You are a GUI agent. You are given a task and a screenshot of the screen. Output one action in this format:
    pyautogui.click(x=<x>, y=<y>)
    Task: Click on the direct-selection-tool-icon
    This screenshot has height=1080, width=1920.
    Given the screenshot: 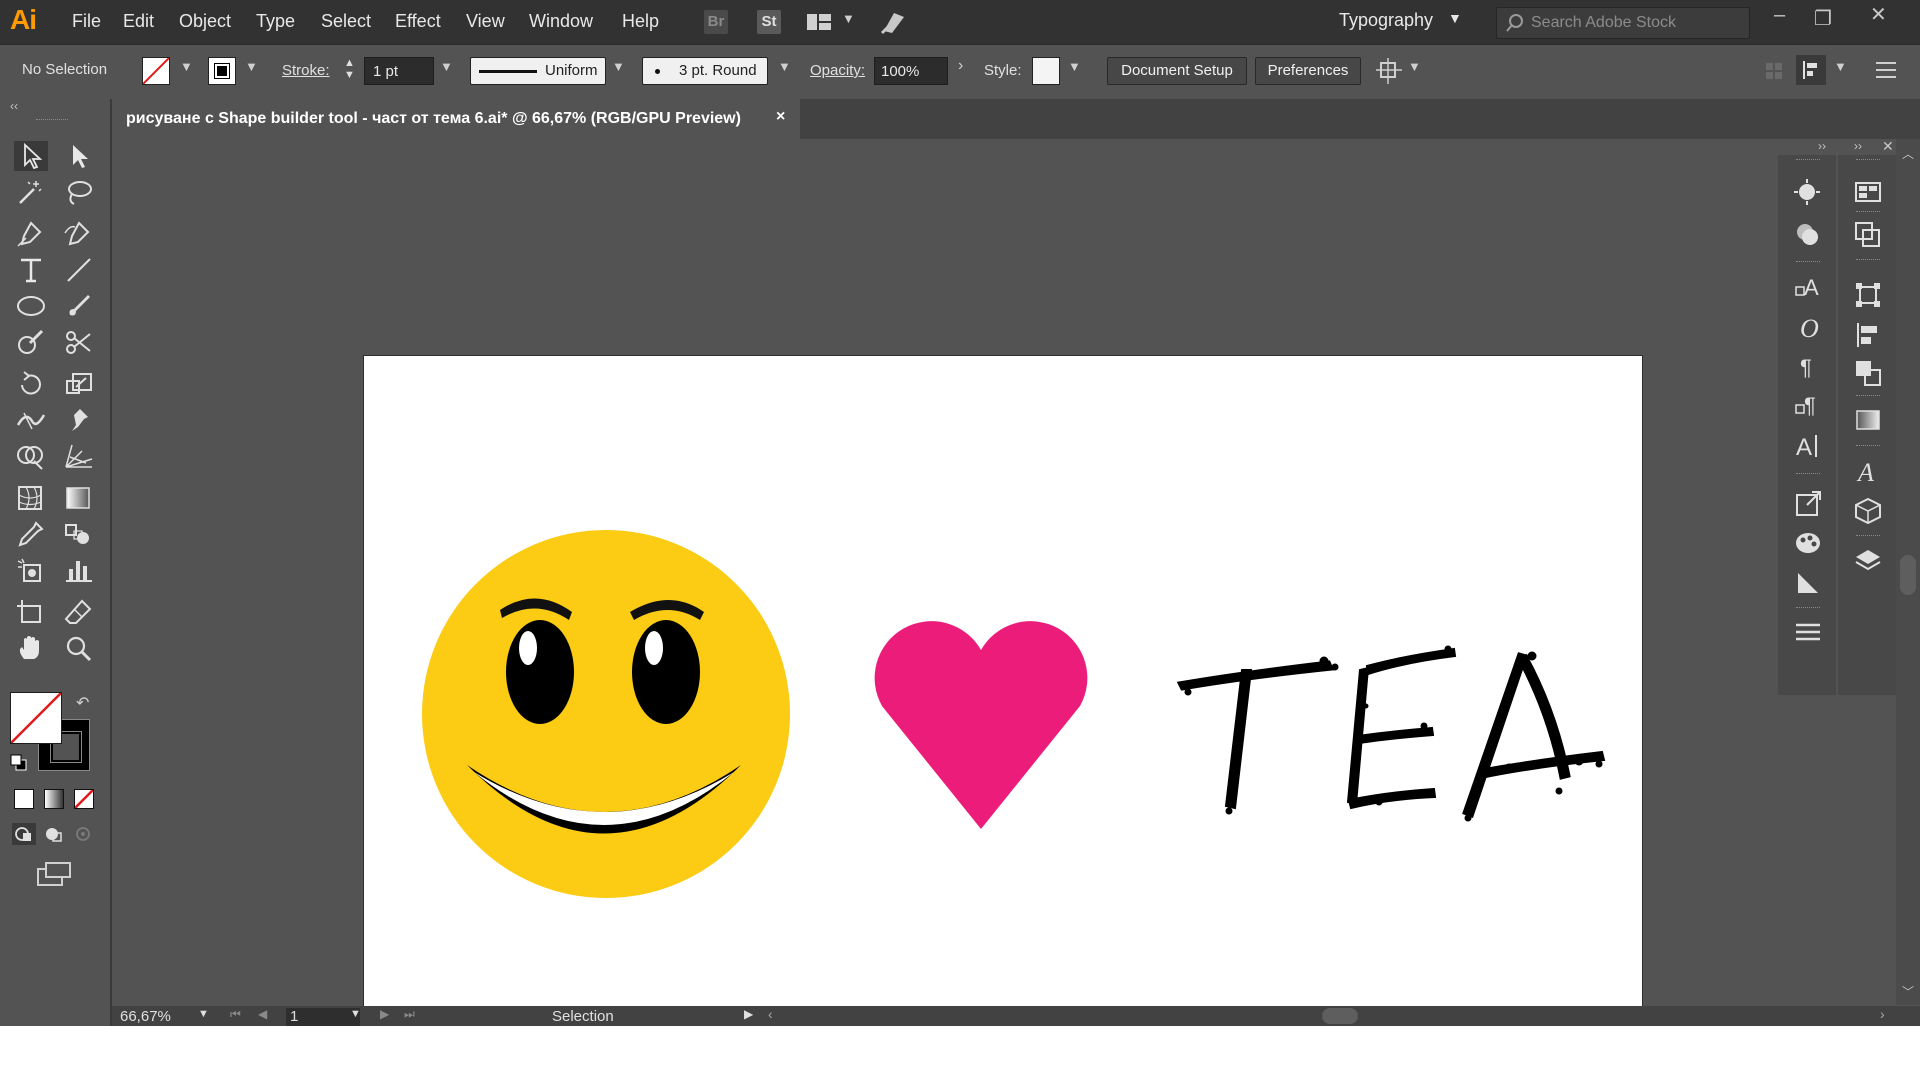 What is the action you would take?
    pyautogui.click(x=79, y=156)
    